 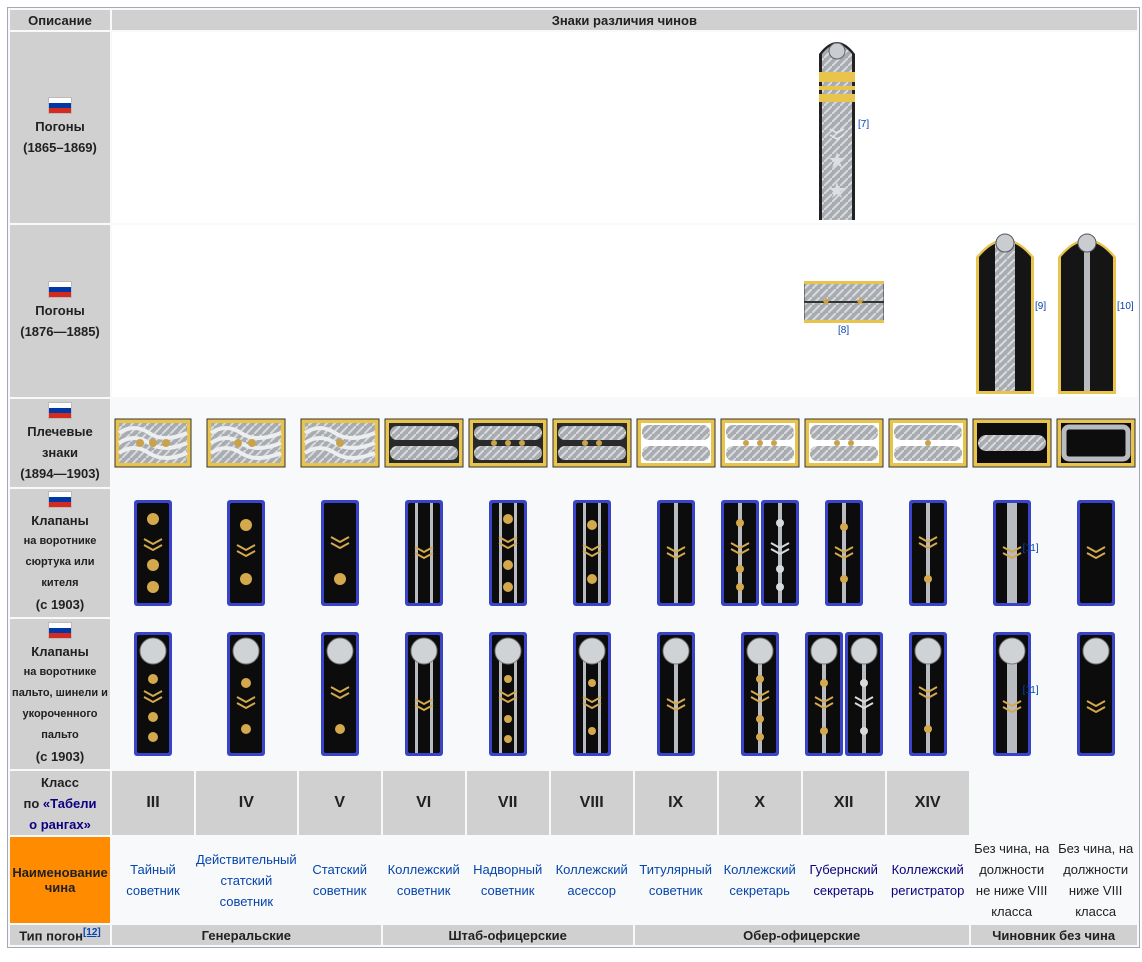 I want to click on collar-tab-coat-no-rank-low, so click(x=1096, y=694).